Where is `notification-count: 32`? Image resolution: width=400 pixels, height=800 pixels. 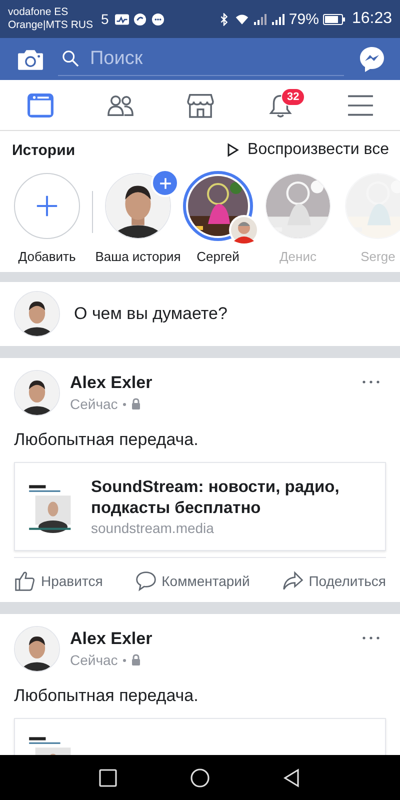
notification-count: 32 is located at coordinates (293, 97).